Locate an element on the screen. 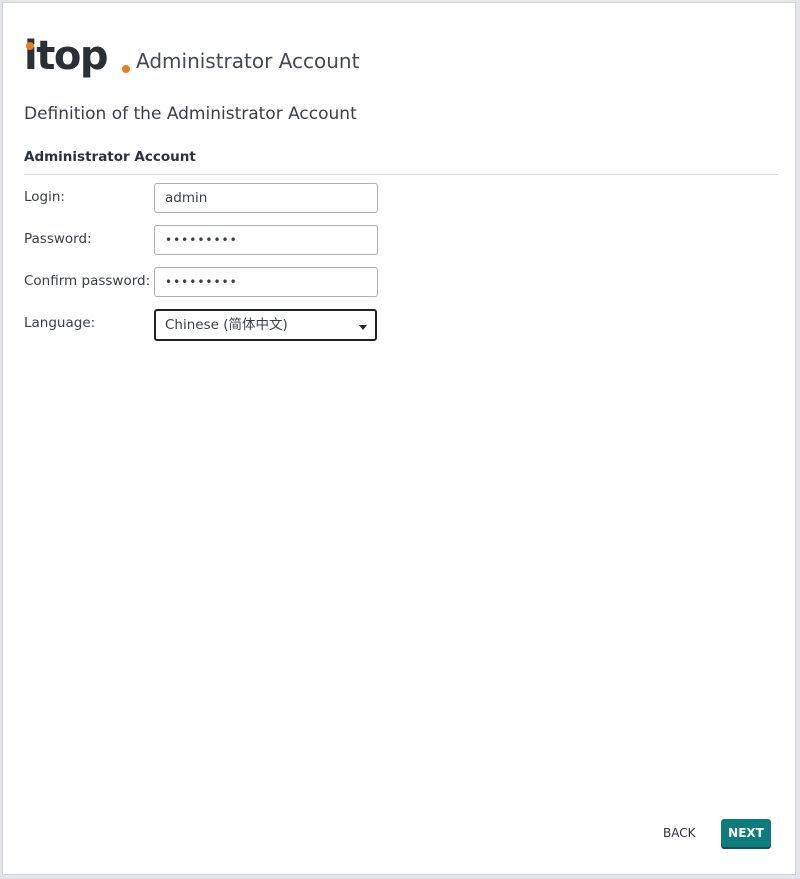  section-divider is located at coordinates (401, 174).